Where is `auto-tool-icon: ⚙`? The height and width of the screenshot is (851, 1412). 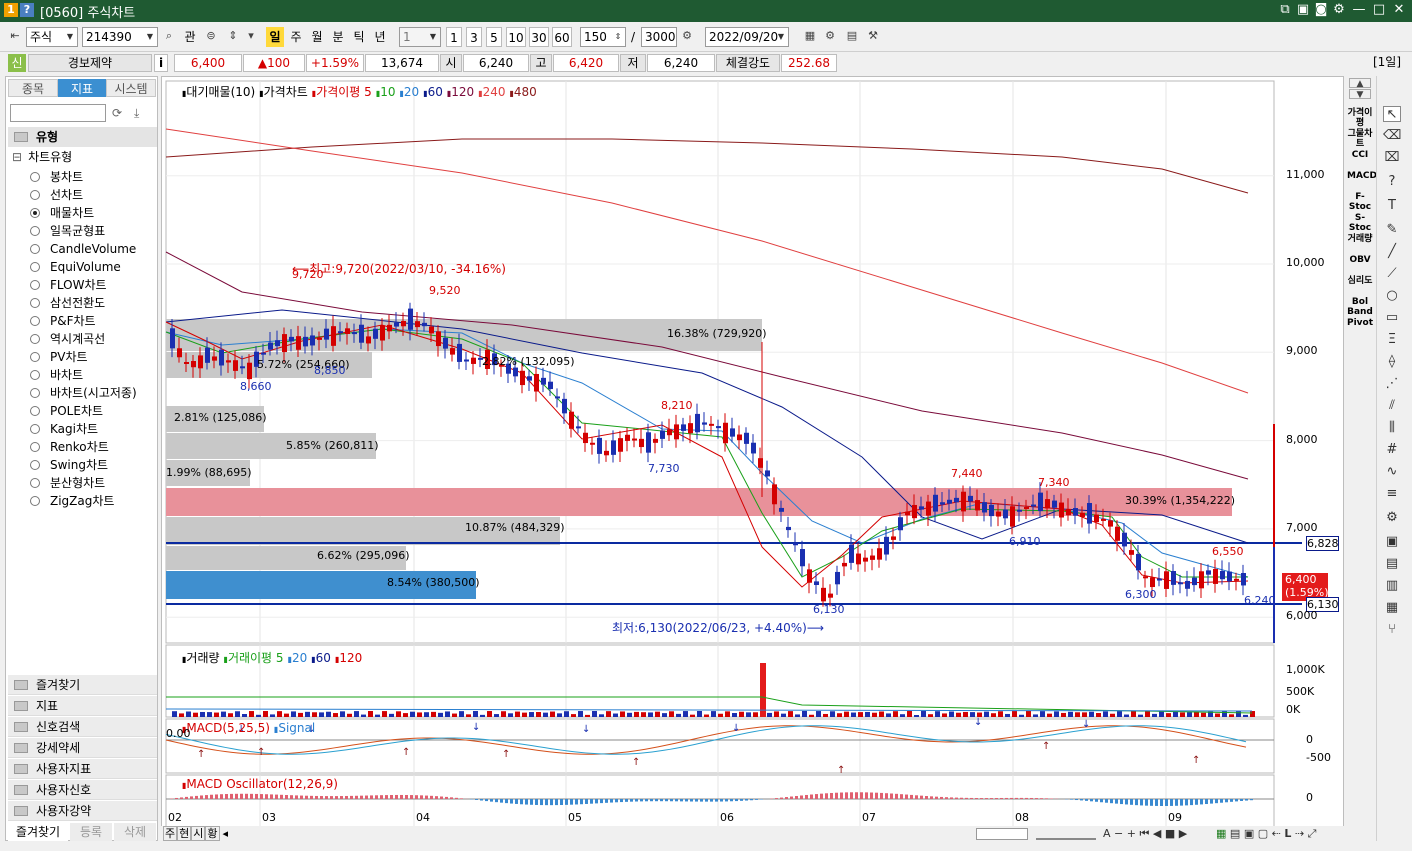 auto-tool-icon: ⚙ is located at coordinates (1392, 518).